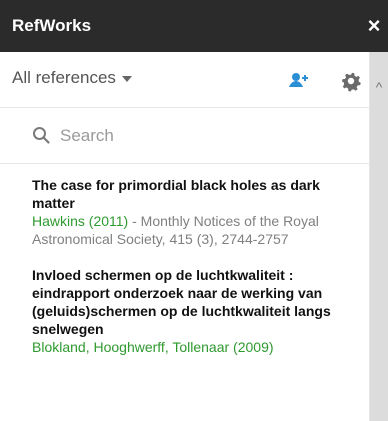  Describe the element at coordinates (80, 221) in the screenshot. I see `reference-authors: Hawkins (2011)` at that location.